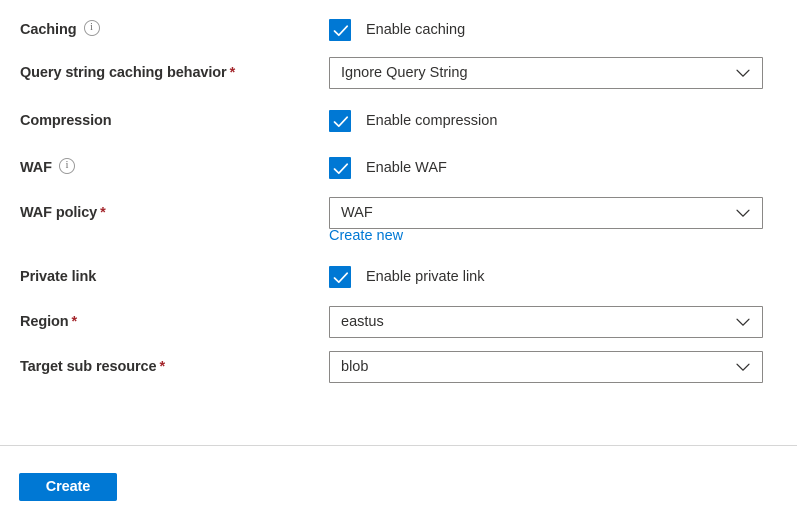 The height and width of the screenshot is (515, 797). Describe the element at coordinates (44, 322) in the screenshot. I see `field-label-text: Region` at that location.